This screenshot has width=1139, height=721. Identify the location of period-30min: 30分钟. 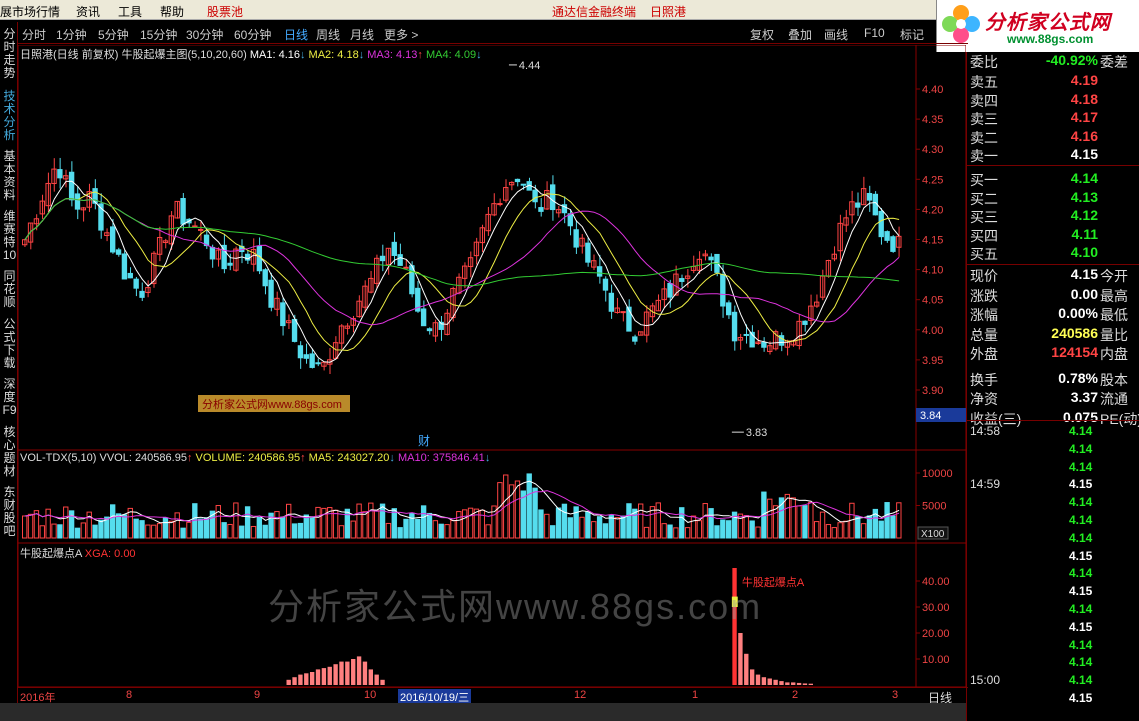
(204, 34).